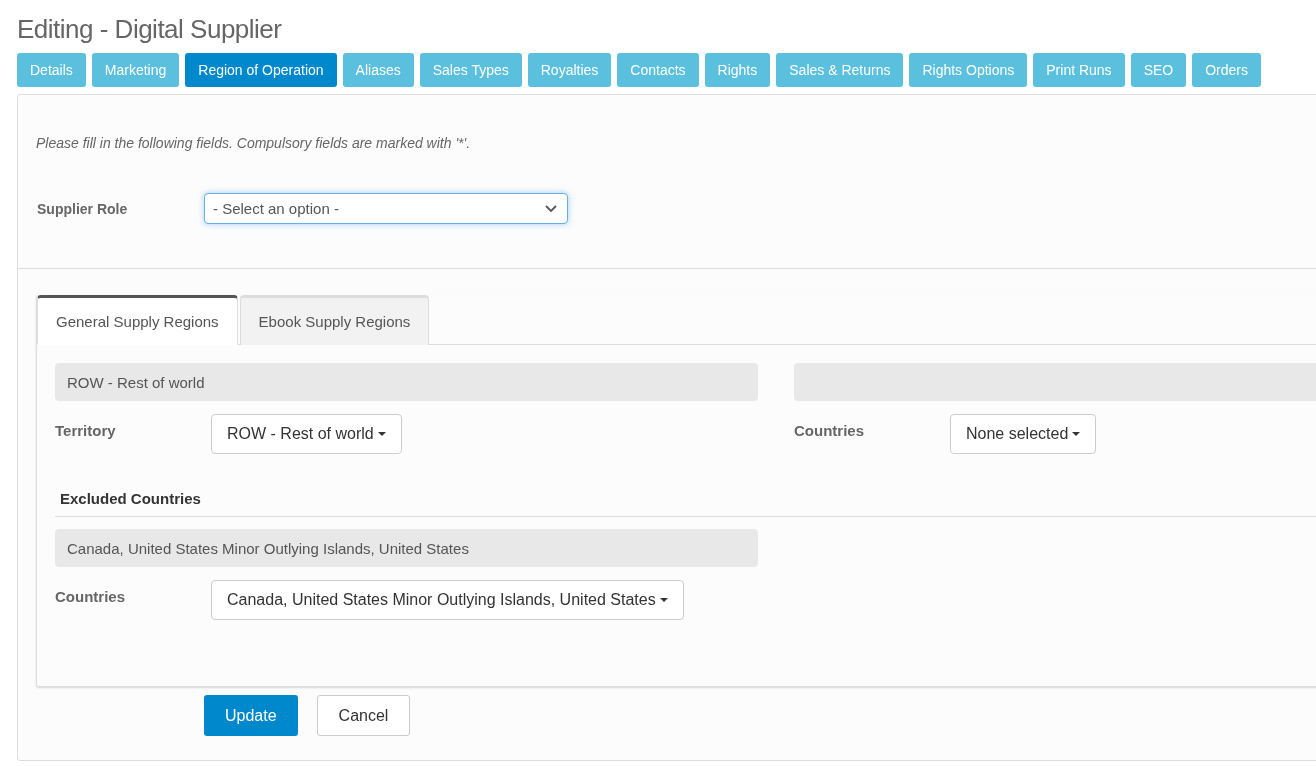  I want to click on page-title: Editing - Digital Supplier, so click(150, 29).